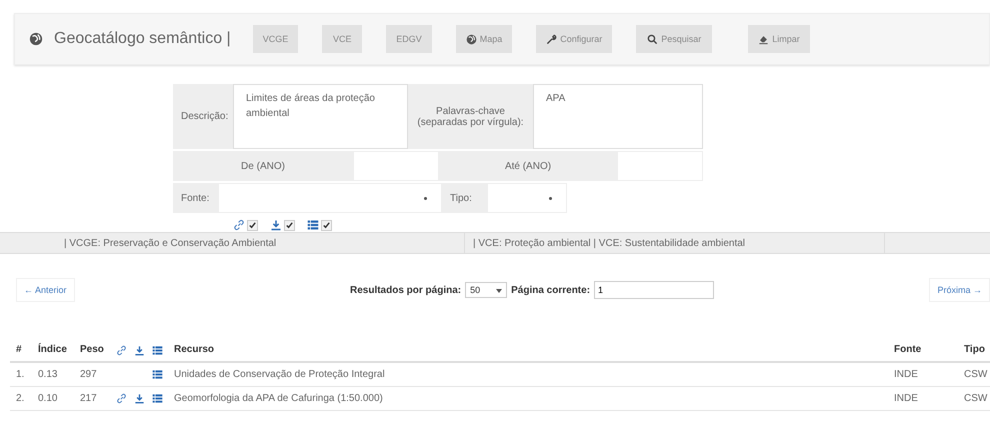 The height and width of the screenshot is (440, 990). I want to click on eraser-icon, so click(764, 39).